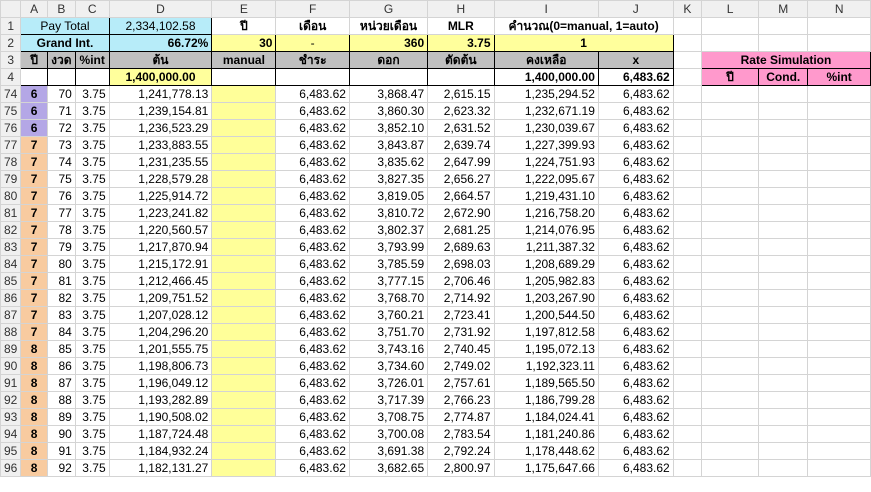 This screenshot has height=492, width=871. Describe the element at coordinates (388, 9) in the screenshot. I see `column-header: G` at that location.